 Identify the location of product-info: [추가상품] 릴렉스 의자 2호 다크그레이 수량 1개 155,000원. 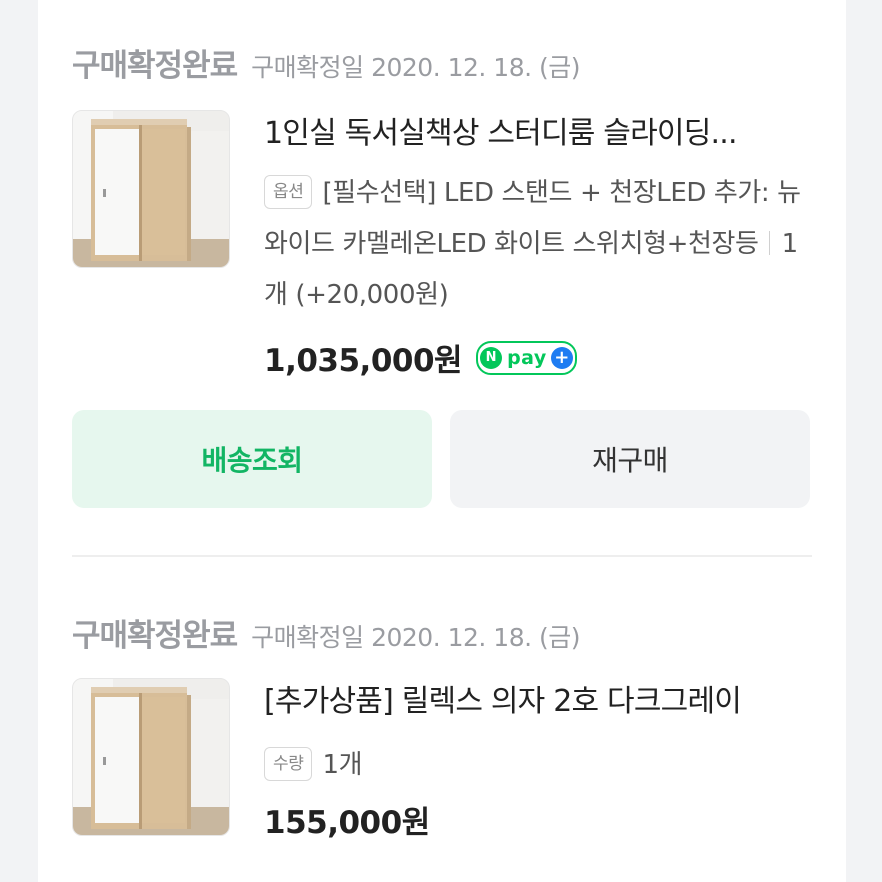
(538, 759).